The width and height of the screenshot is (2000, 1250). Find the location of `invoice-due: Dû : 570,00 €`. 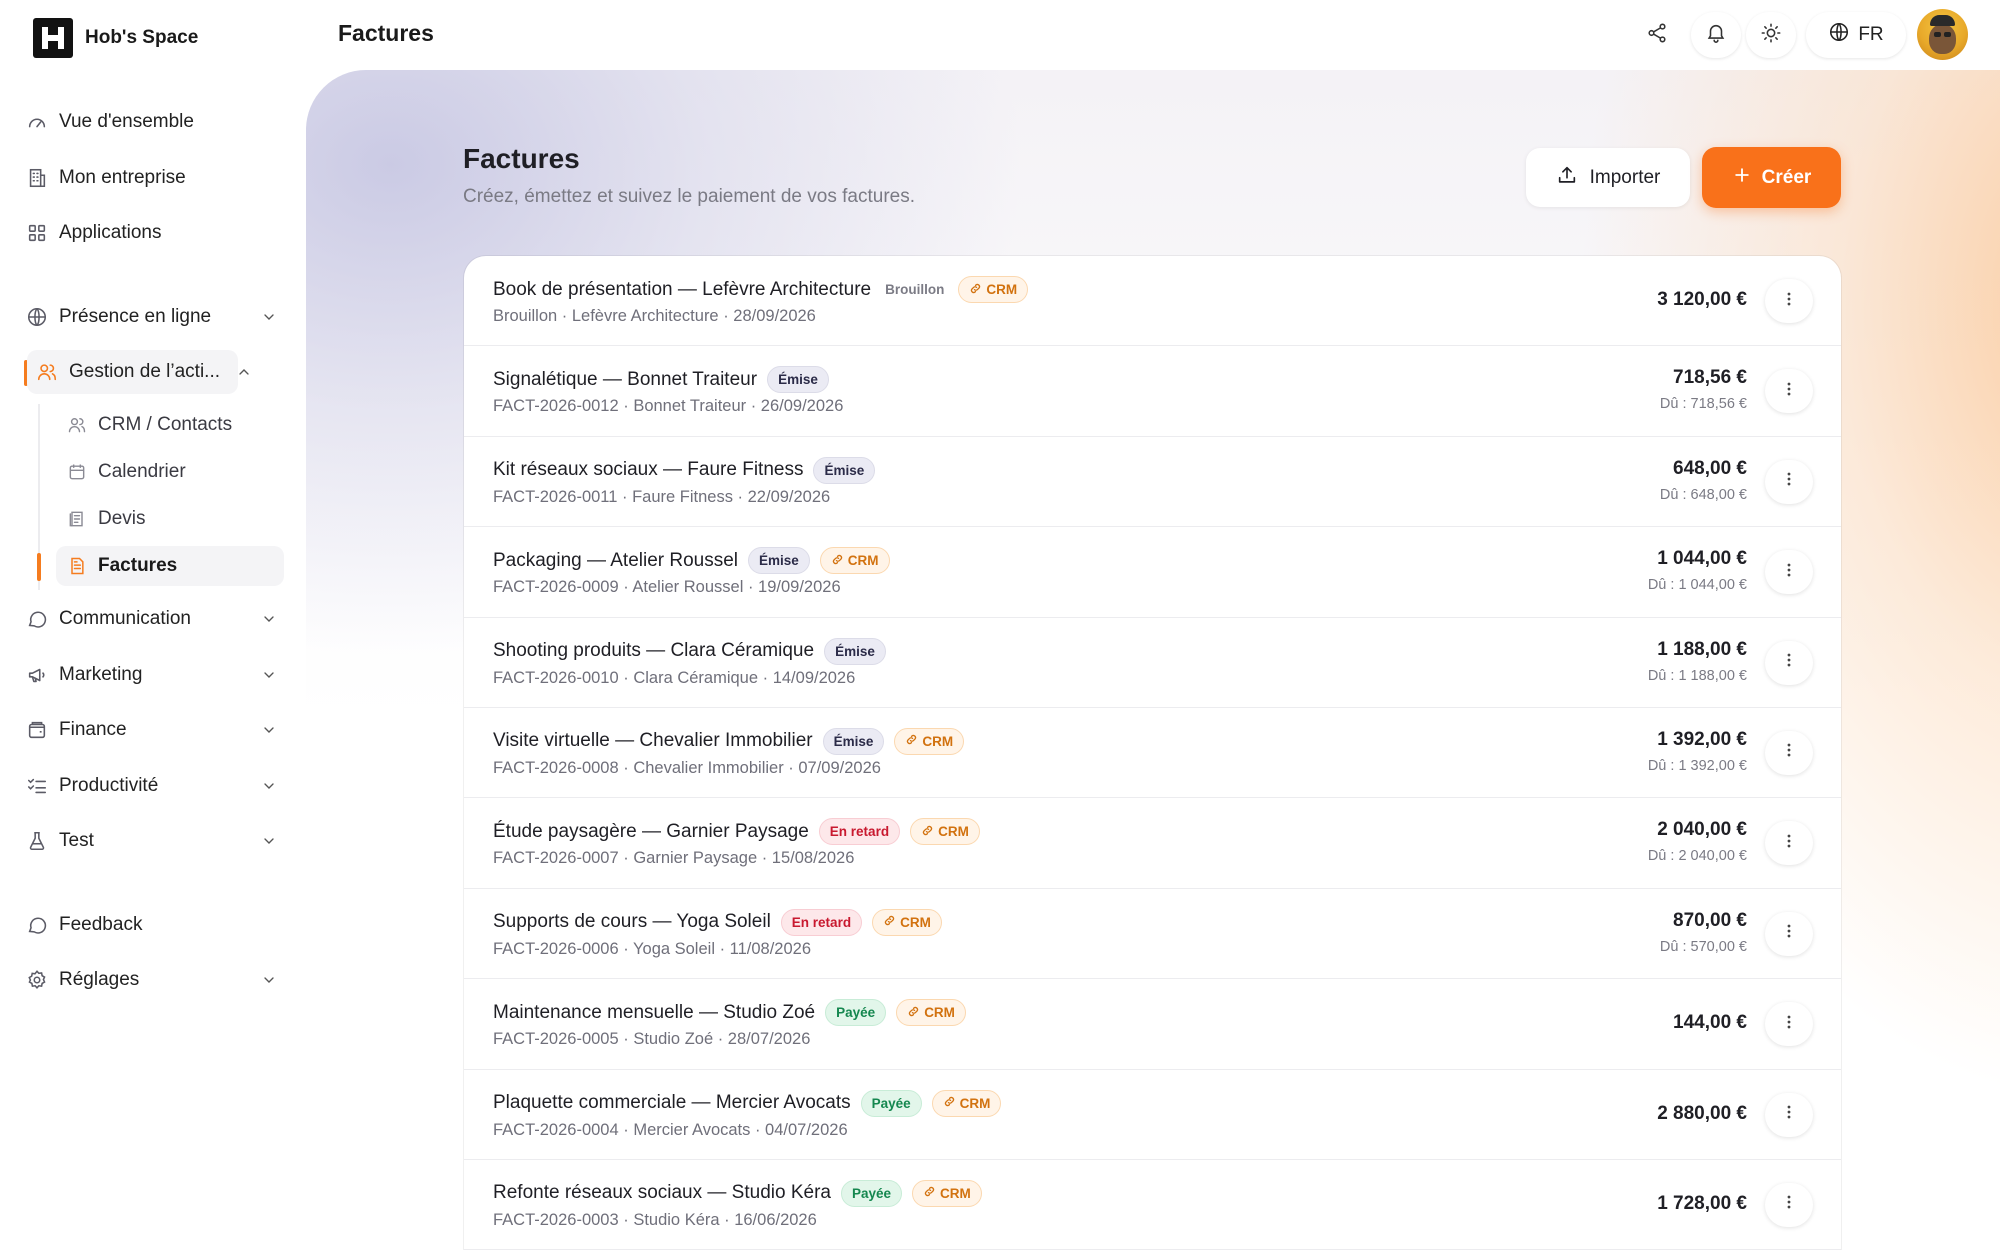

invoice-due: Dû : 570,00 € is located at coordinates (1703, 946).